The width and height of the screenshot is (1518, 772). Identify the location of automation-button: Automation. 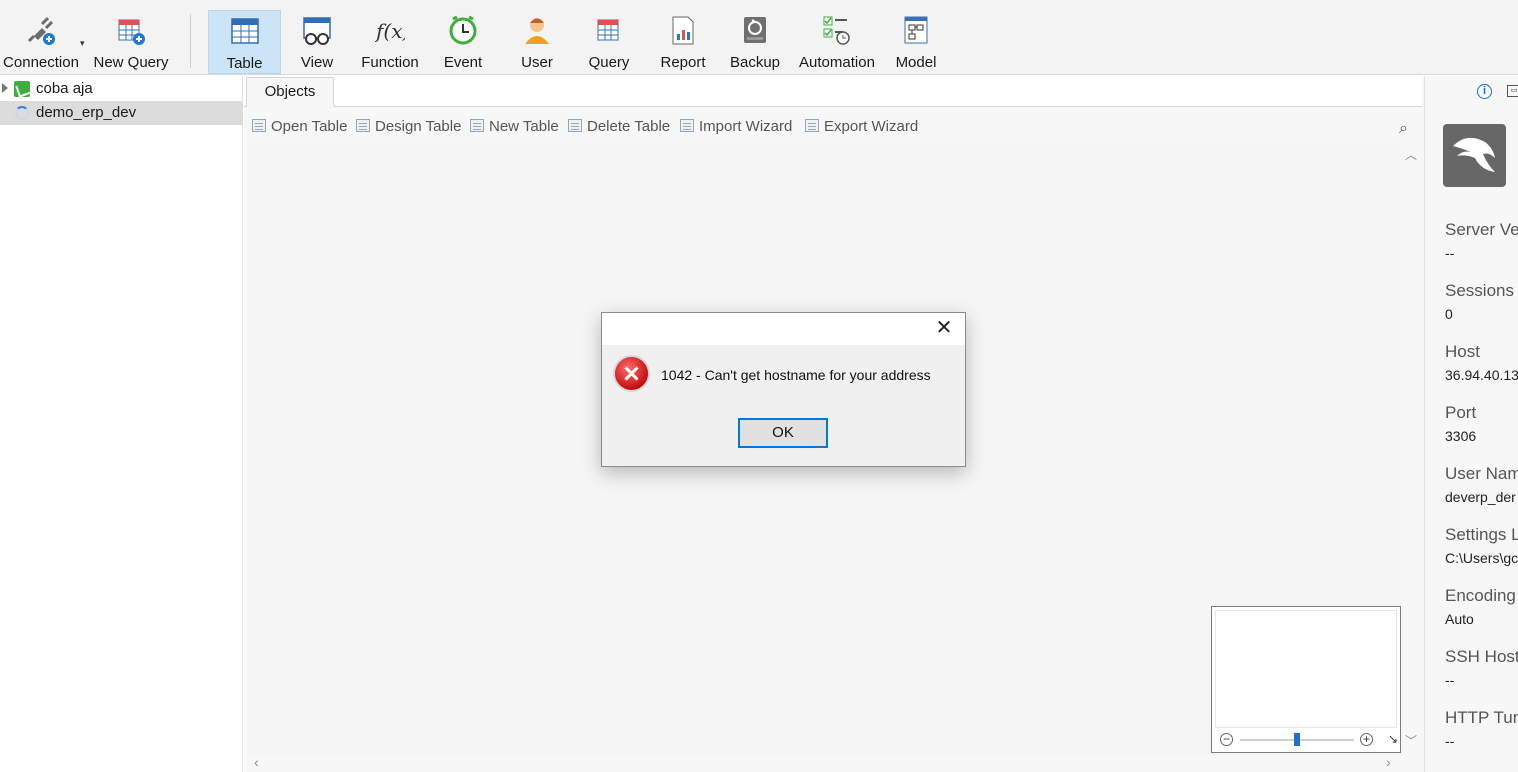
(837, 42).